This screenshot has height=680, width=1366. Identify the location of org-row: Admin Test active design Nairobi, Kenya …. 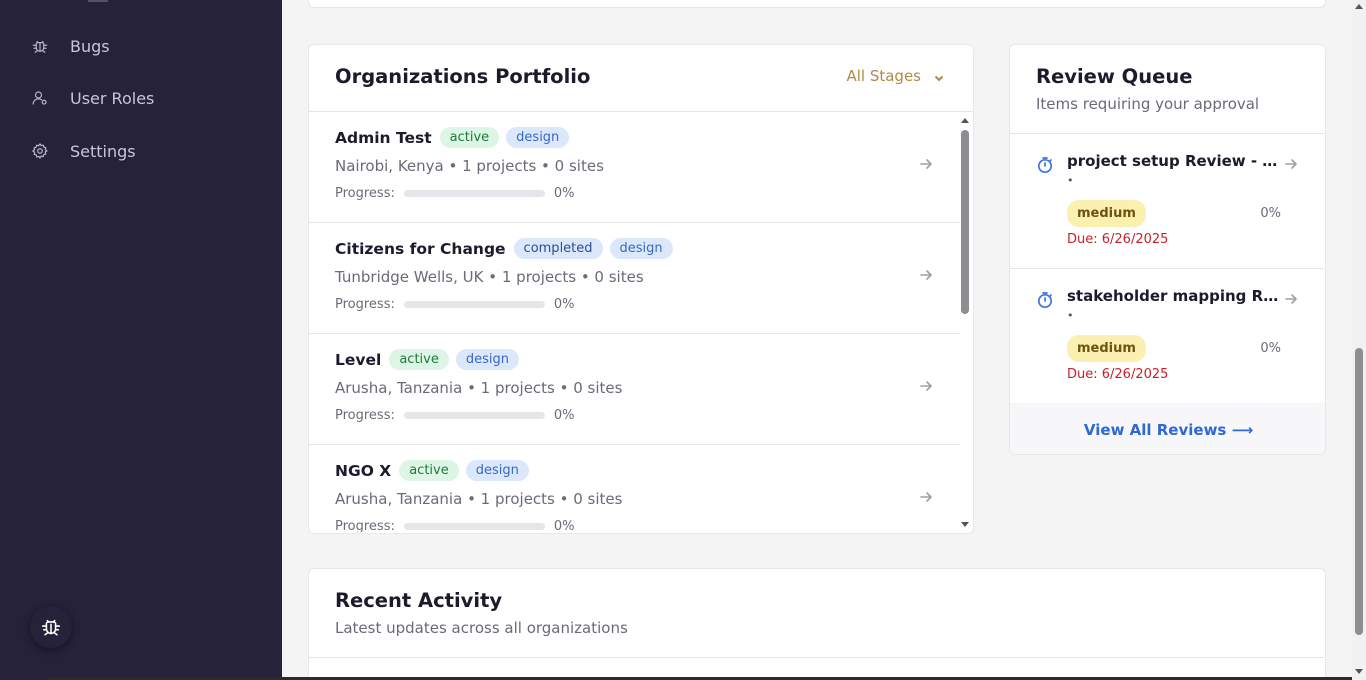
(634, 167).